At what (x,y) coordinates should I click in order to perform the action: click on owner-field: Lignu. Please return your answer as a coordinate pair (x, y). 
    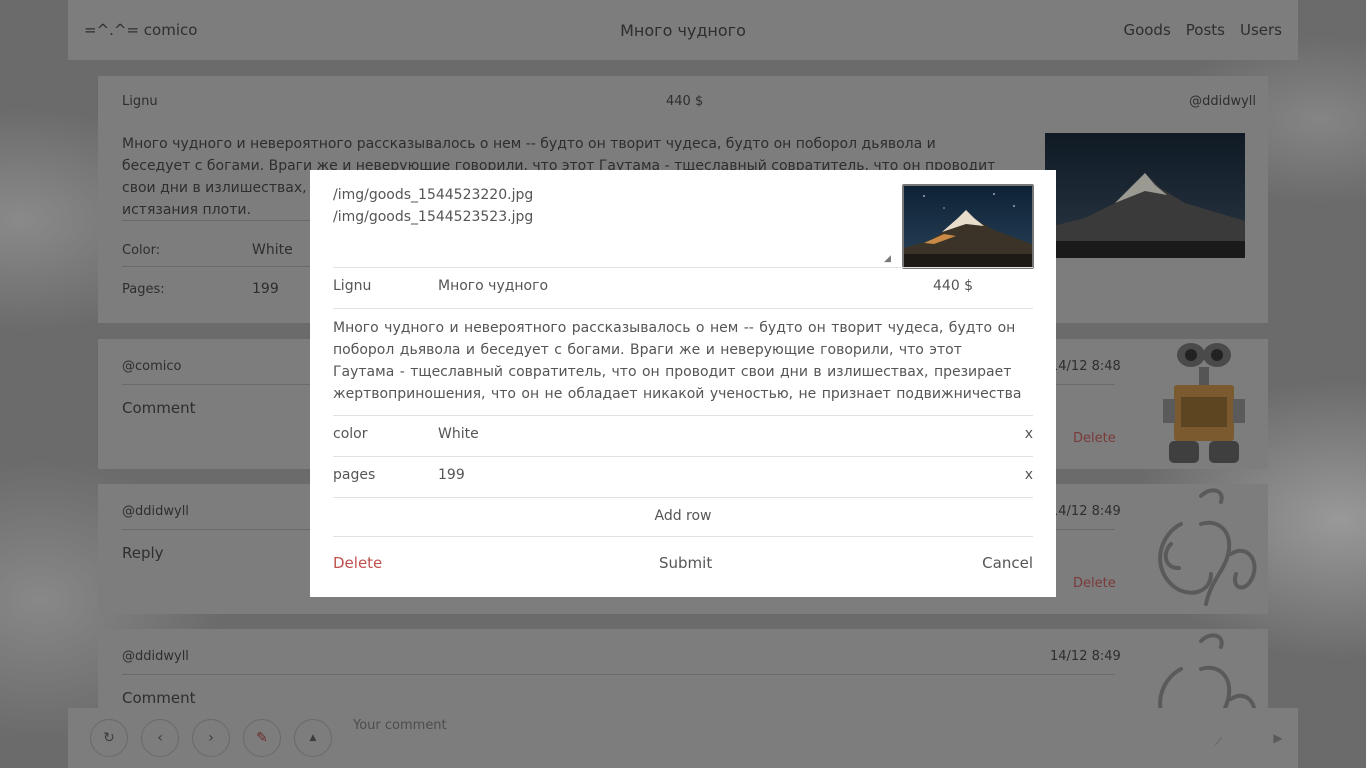
    Looking at the image, I should click on (352, 286).